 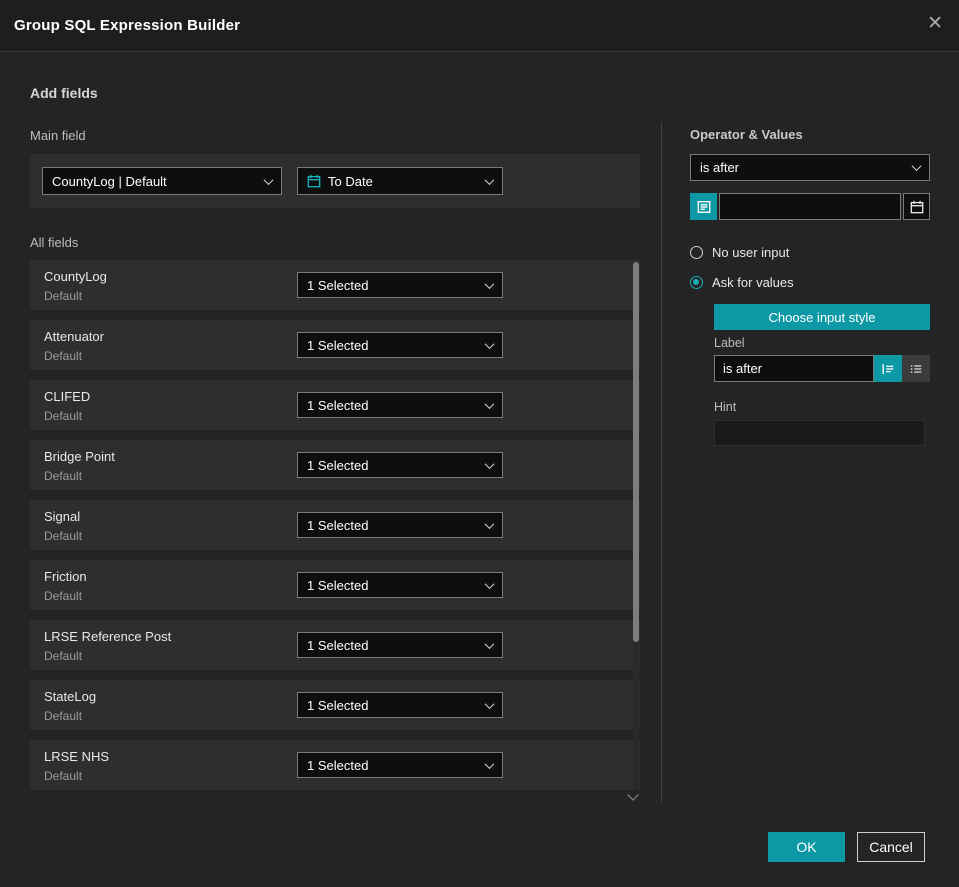 What do you see at coordinates (67, 396) in the screenshot?
I see `field-name: CLIFED` at bounding box center [67, 396].